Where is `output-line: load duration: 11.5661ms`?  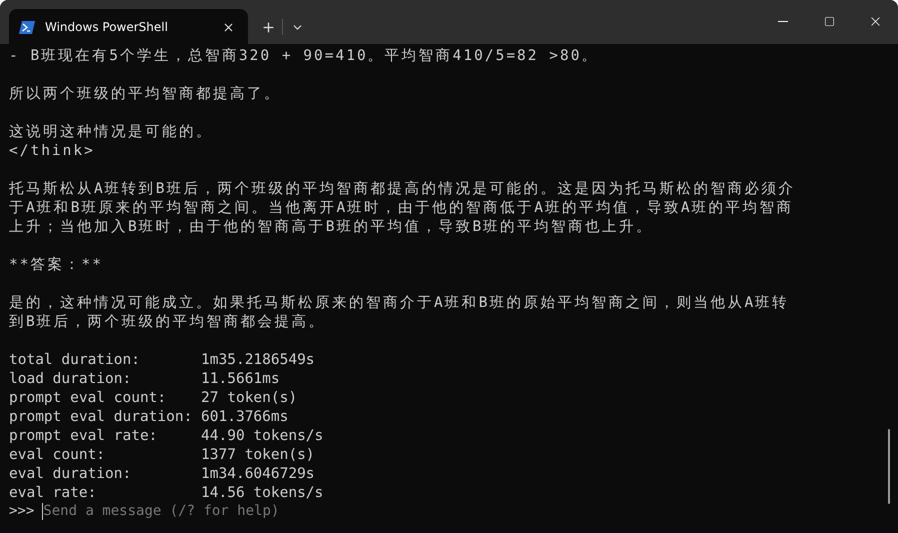 output-line: load duration: 11.5661ms is located at coordinates (144, 379).